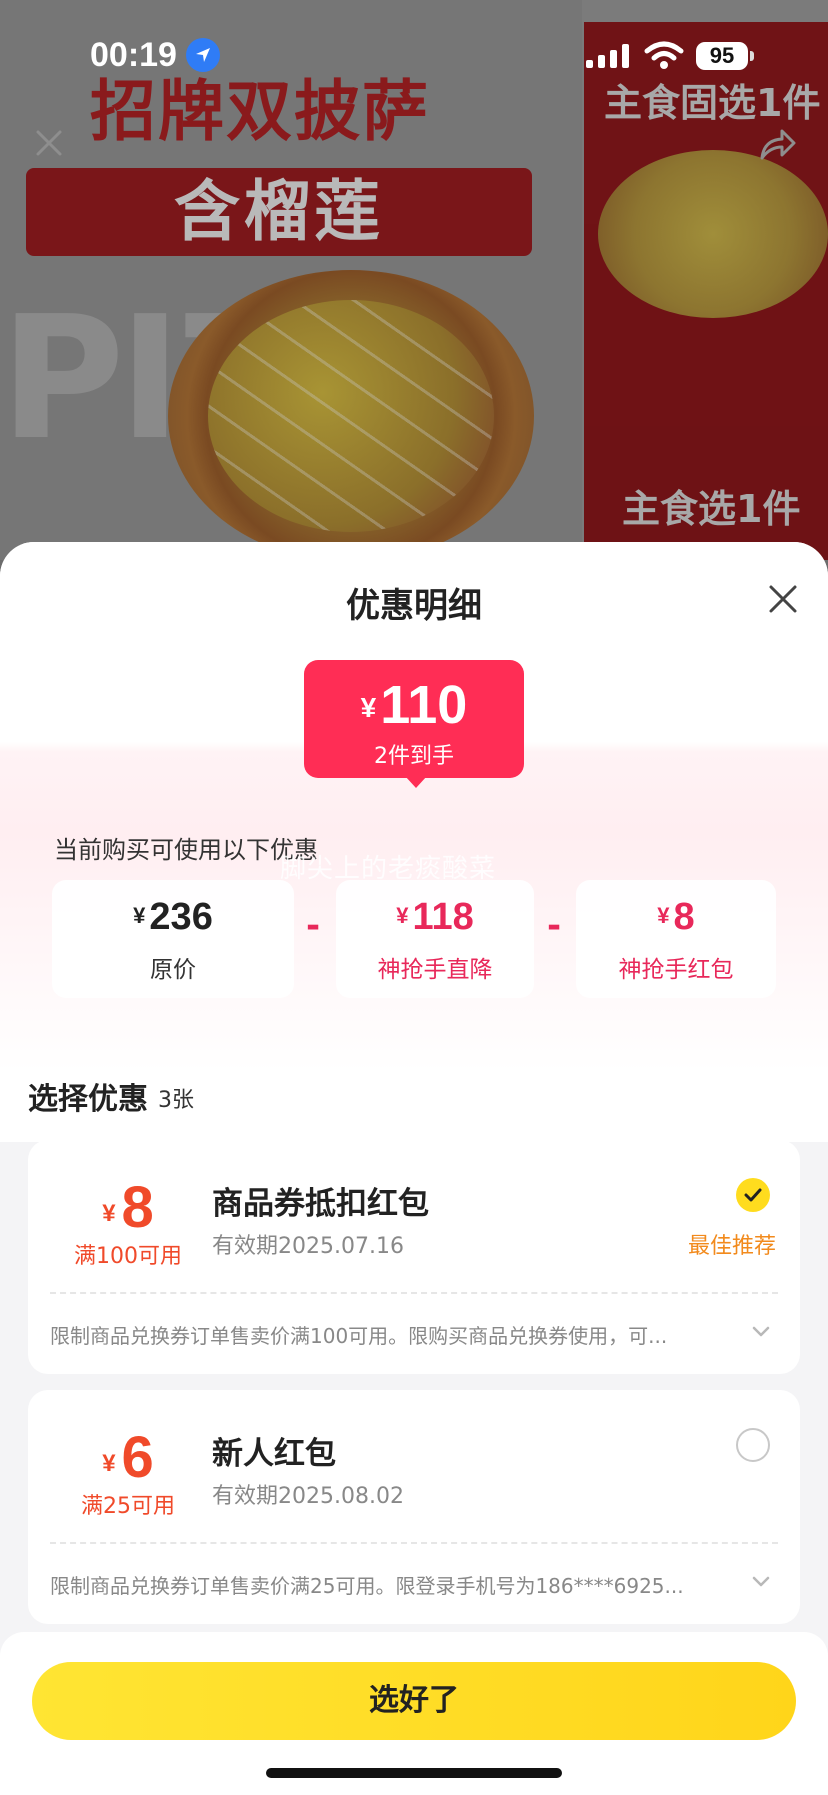 This screenshot has height=1795, width=828. Describe the element at coordinates (186, 850) in the screenshot. I see `available-discounts-text: 当前购买可使用以下优惠` at that location.